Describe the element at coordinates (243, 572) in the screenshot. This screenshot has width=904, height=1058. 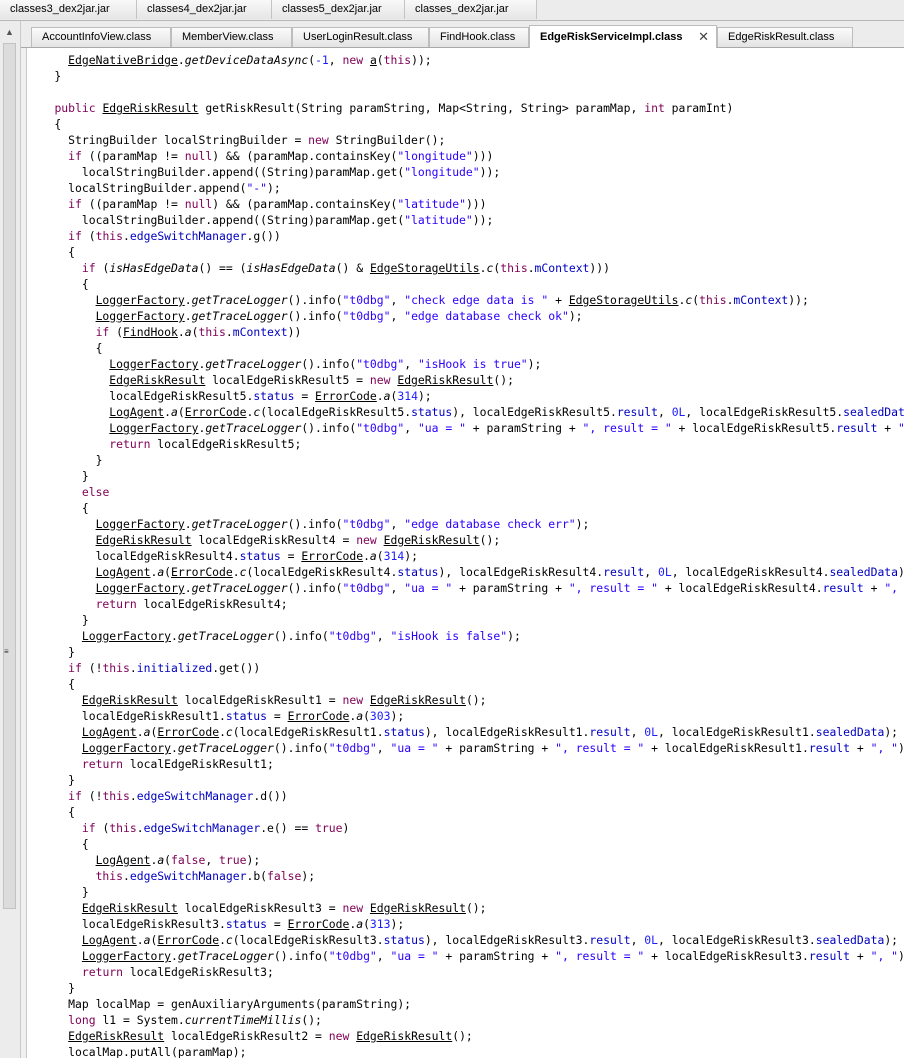
I see `code-token-method: c` at that location.